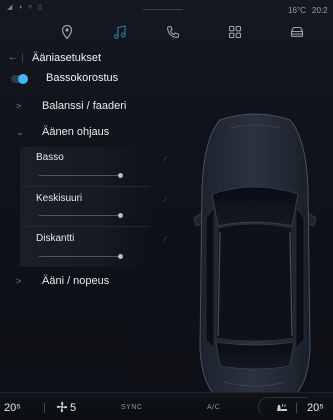 This screenshot has width=333, height=420. What do you see at coordinates (73, 408) in the screenshot?
I see `fan-speed-value: 5` at bounding box center [73, 408].